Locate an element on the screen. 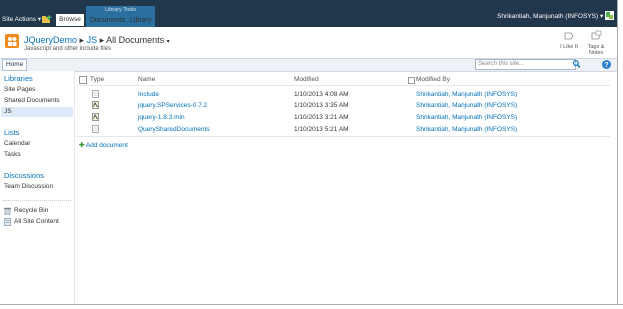 The image size is (623, 309). search-icon is located at coordinates (576, 64).